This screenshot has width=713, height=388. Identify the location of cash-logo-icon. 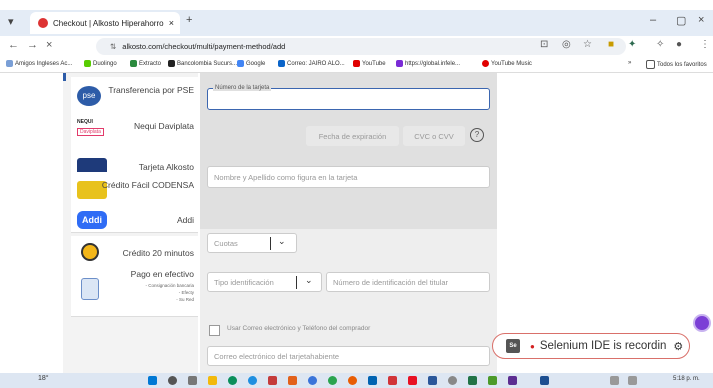
(90, 289).